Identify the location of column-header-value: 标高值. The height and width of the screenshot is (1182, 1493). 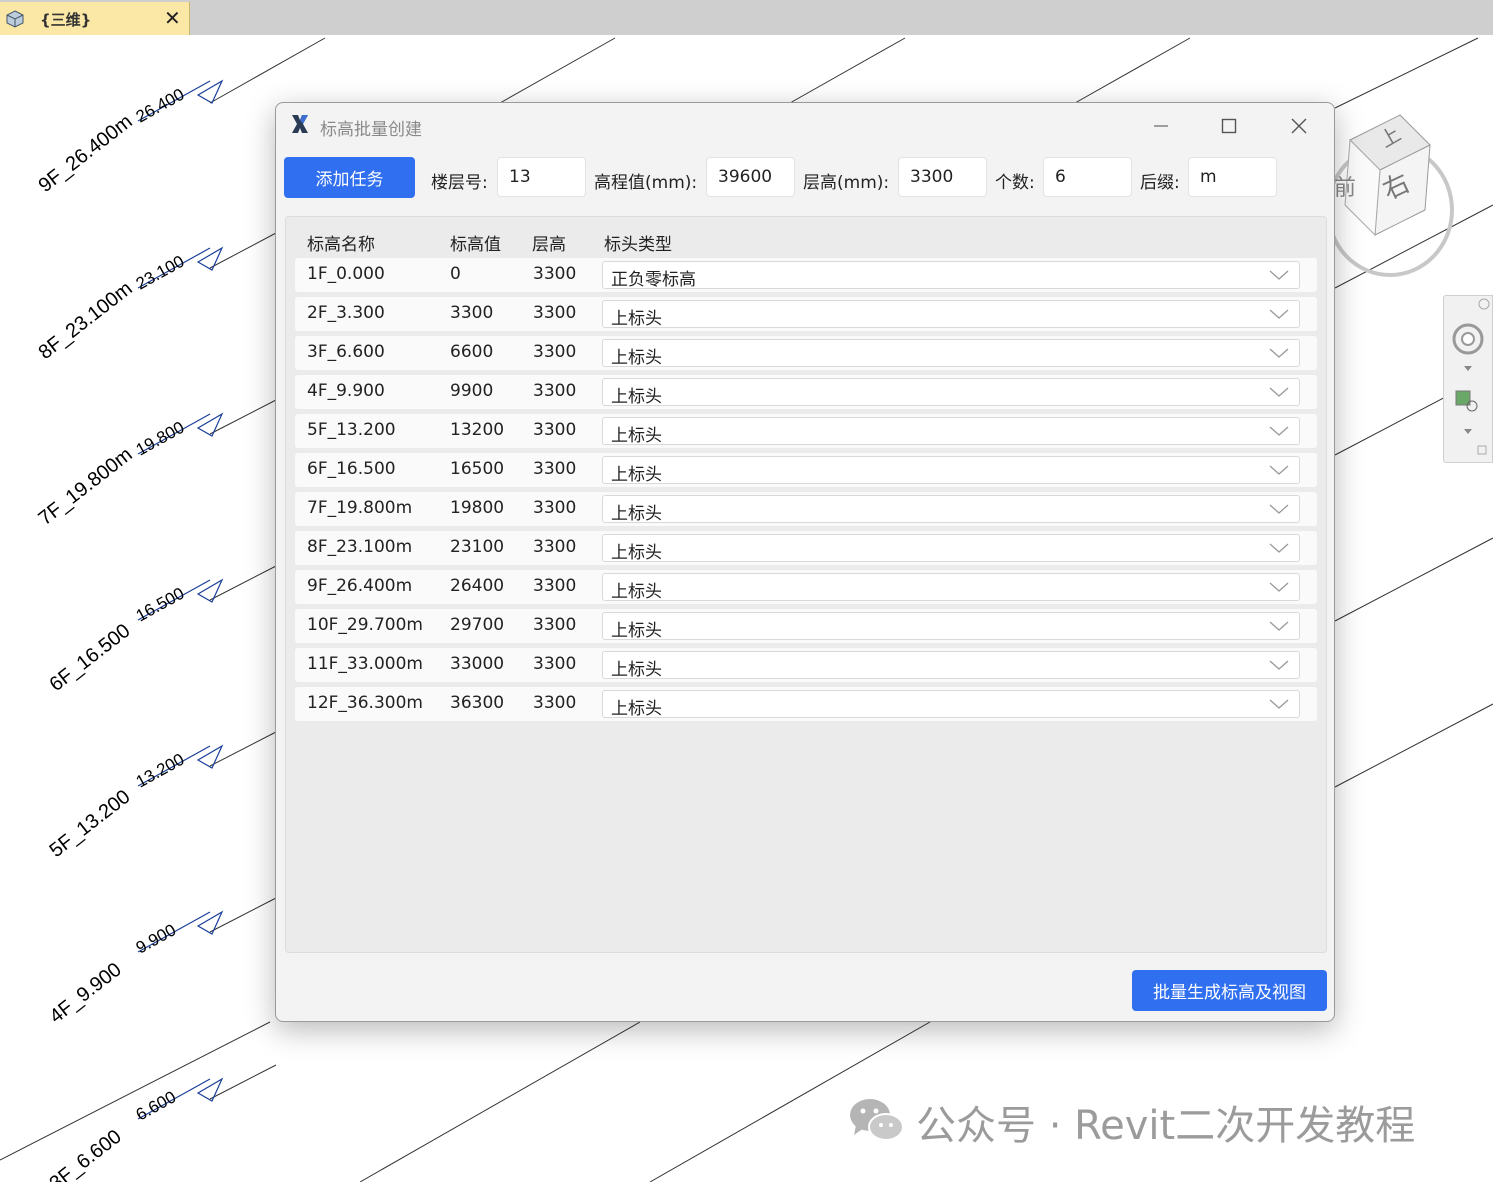
(475, 242).